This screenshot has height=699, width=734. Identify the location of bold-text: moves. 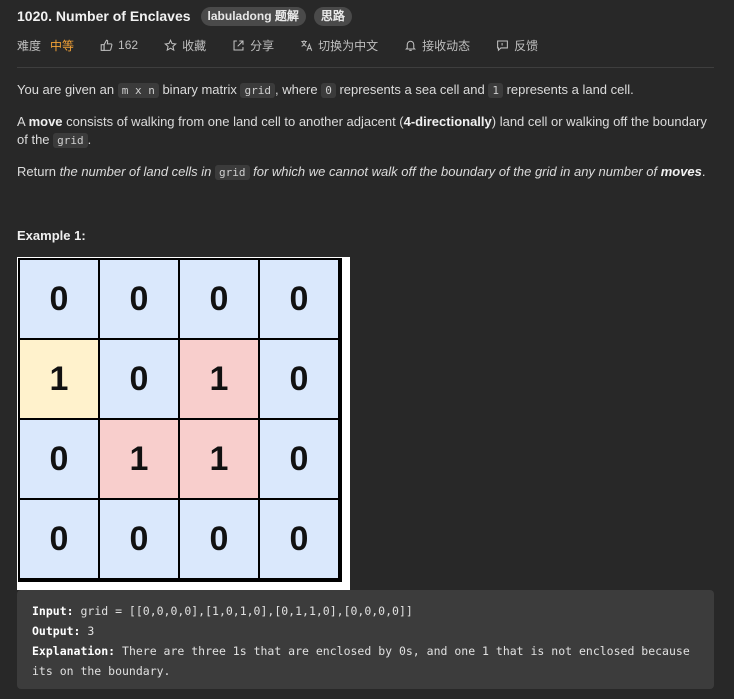
(681, 171).